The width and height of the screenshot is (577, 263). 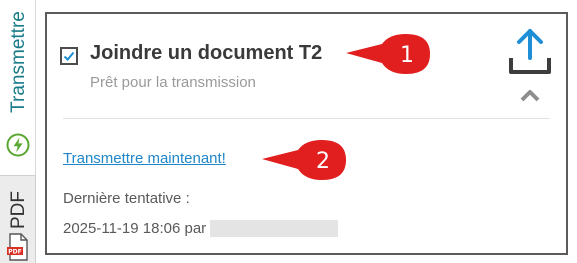 What do you see at coordinates (17, 247) in the screenshot?
I see `pdf-file-icon: PDF` at bounding box center [17, 247].